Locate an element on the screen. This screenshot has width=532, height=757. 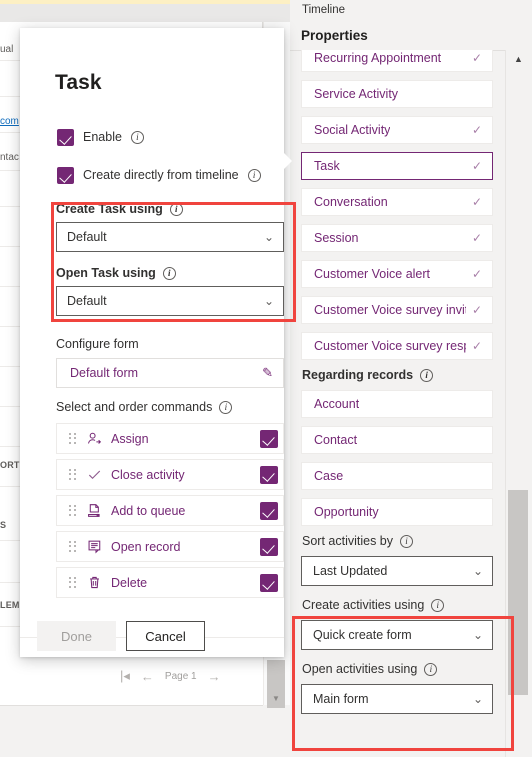
activity-pill-social-activity: Social Activity ✓ is located at coordinates (397, 130).